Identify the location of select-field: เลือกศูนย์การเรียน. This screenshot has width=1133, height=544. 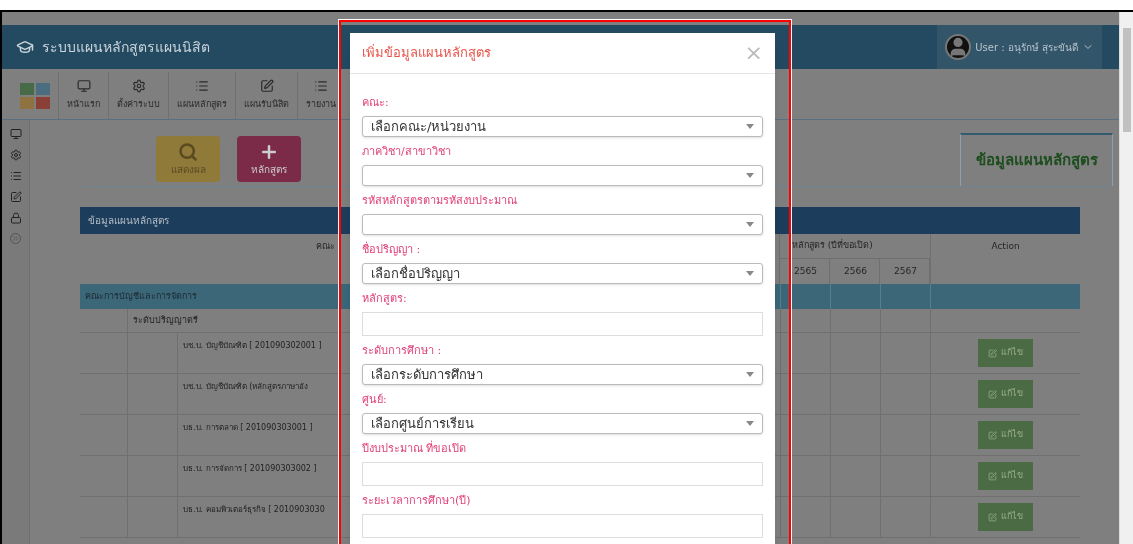
(562, 423).